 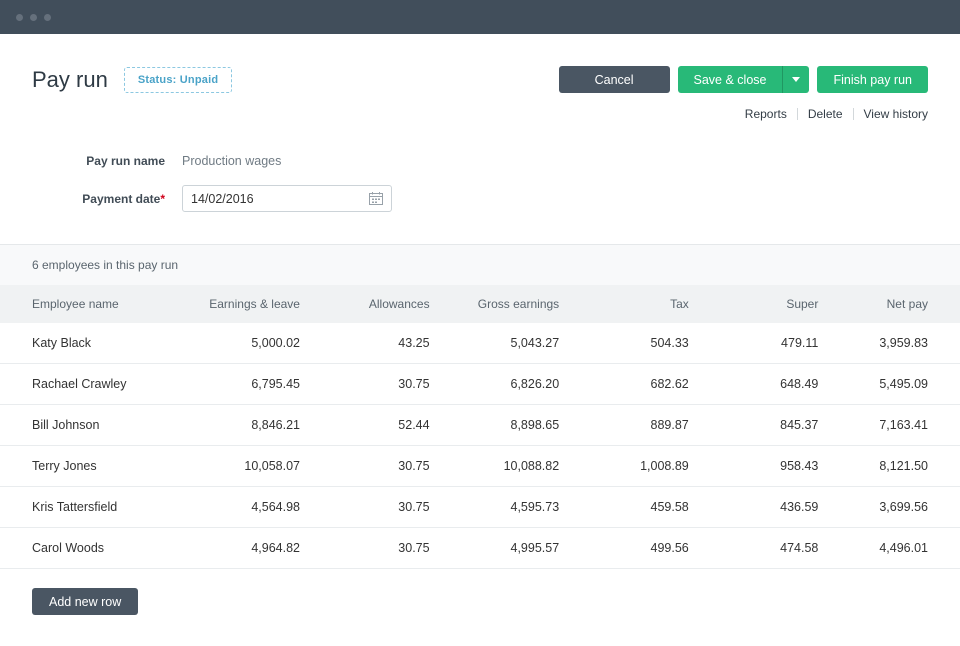 I want to click on page-title: Pay run, so click(x=70, y=79).